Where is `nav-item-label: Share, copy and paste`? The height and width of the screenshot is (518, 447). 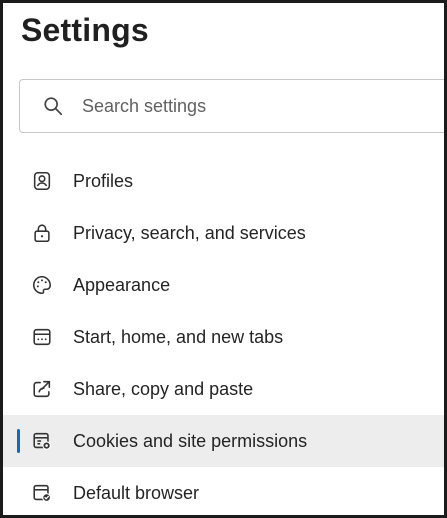
nav-item-label: Share, copy and paste is located at coordinates (163, 388).